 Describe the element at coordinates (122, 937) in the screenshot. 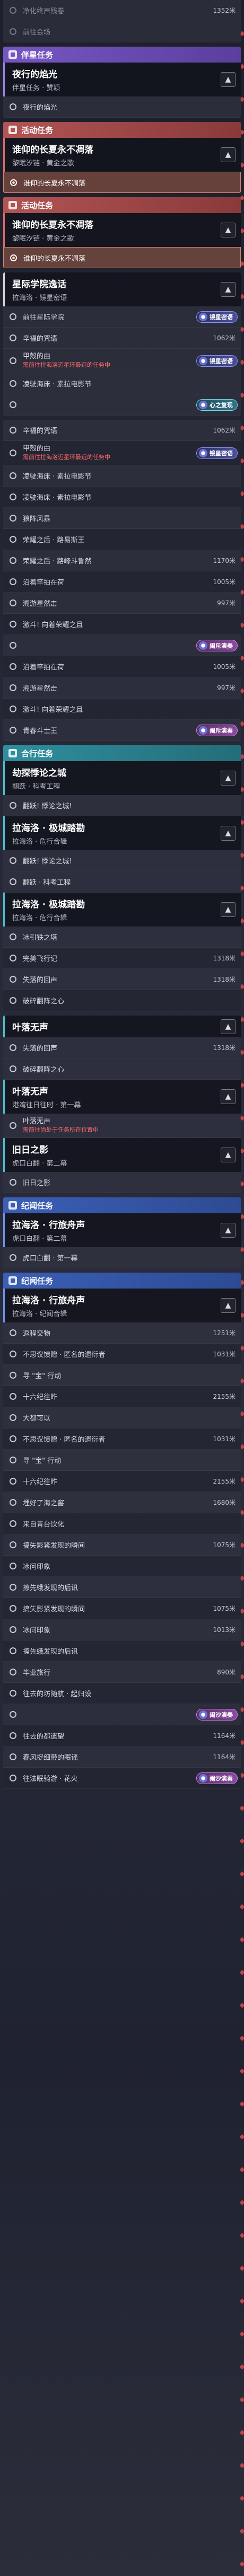

I see `list-item: 冰引铁之塔` at that location.